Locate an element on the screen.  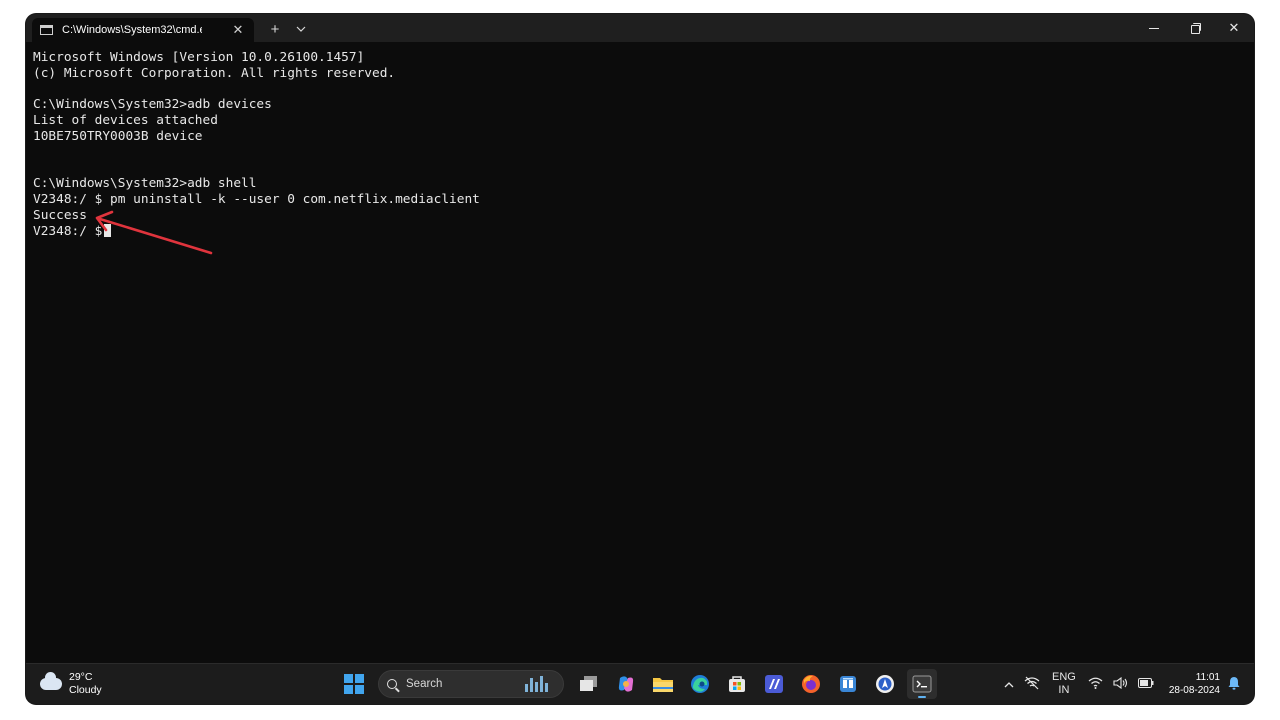
tab-cmd: C:\Windows\System32\cmd.e ✕ is located at coordinates (143, 30).